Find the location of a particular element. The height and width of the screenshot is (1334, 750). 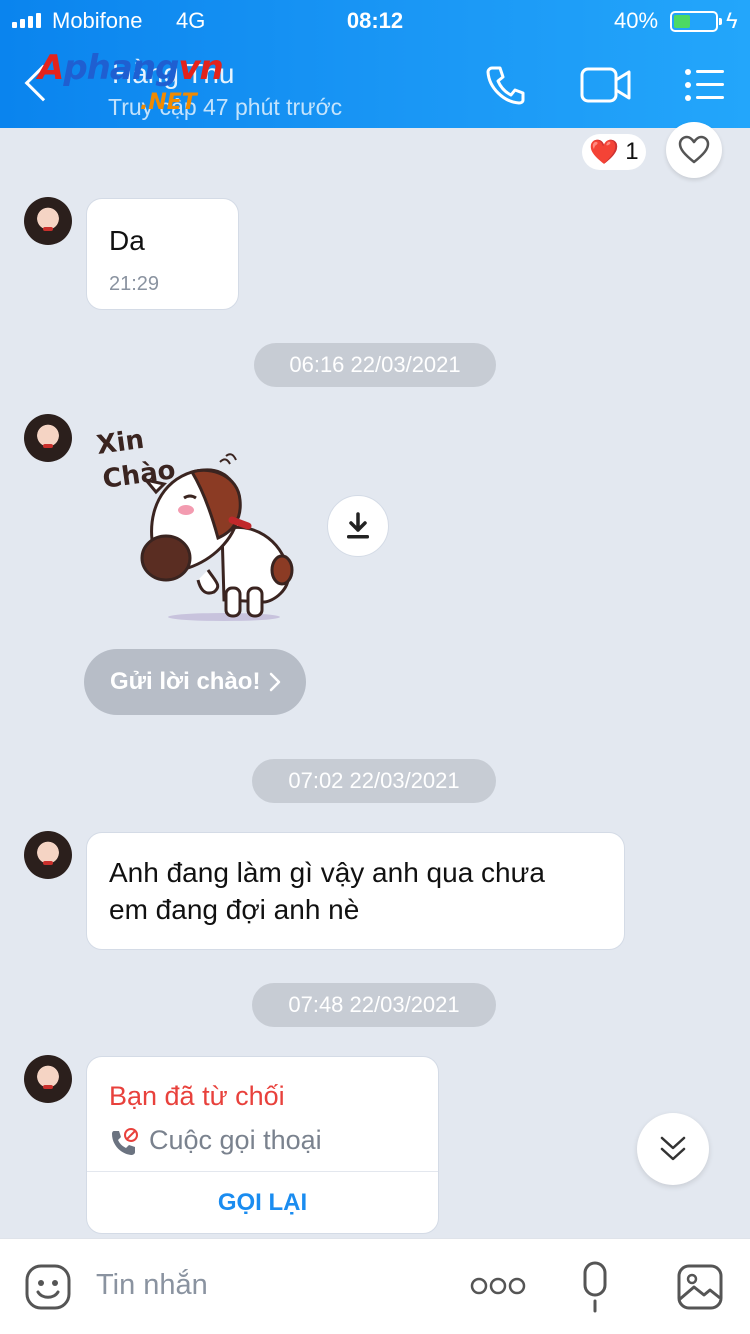

double-chevron-down-icon is located at coordinates (673, 1148).